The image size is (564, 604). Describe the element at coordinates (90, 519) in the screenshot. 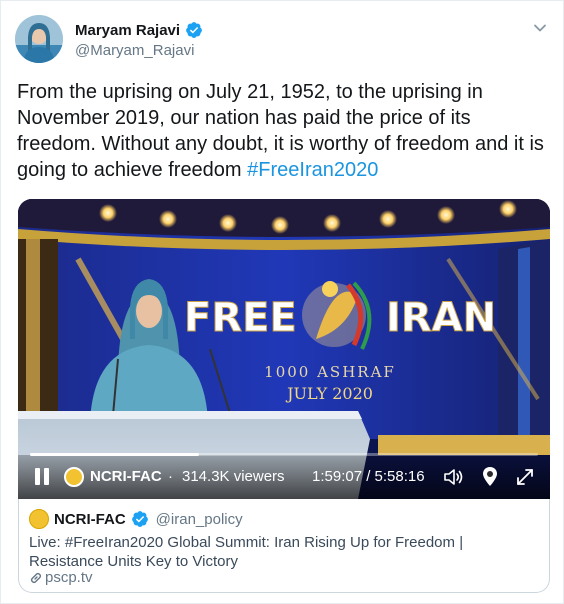

I see `link-card-name: NCRI-FAC` at that location.